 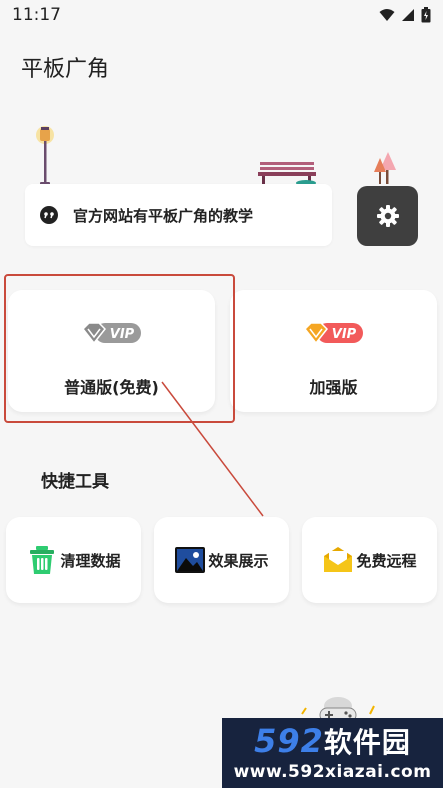 I want to click on status-icons, so click(x=405, y=15).